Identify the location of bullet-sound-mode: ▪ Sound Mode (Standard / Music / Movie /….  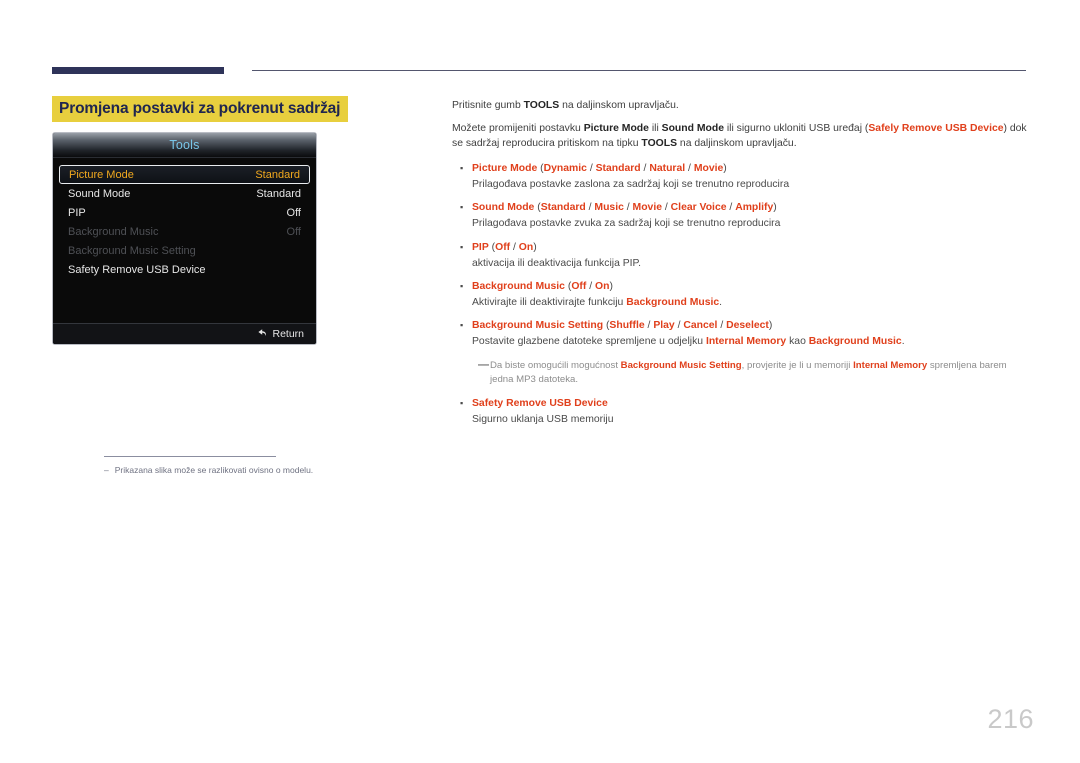
(741, 215).